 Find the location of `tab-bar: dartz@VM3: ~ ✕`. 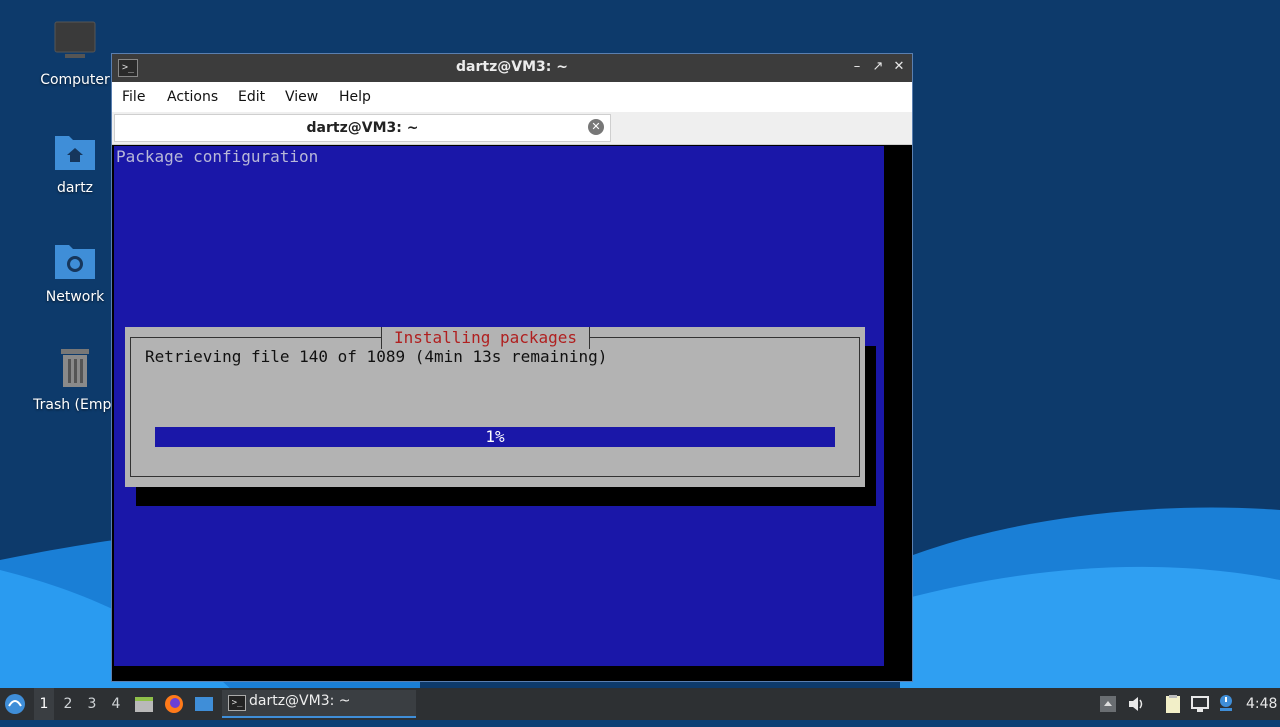

tab-bar: dartz@VM3: ~ ✕ is located at coordinates (512, 128).